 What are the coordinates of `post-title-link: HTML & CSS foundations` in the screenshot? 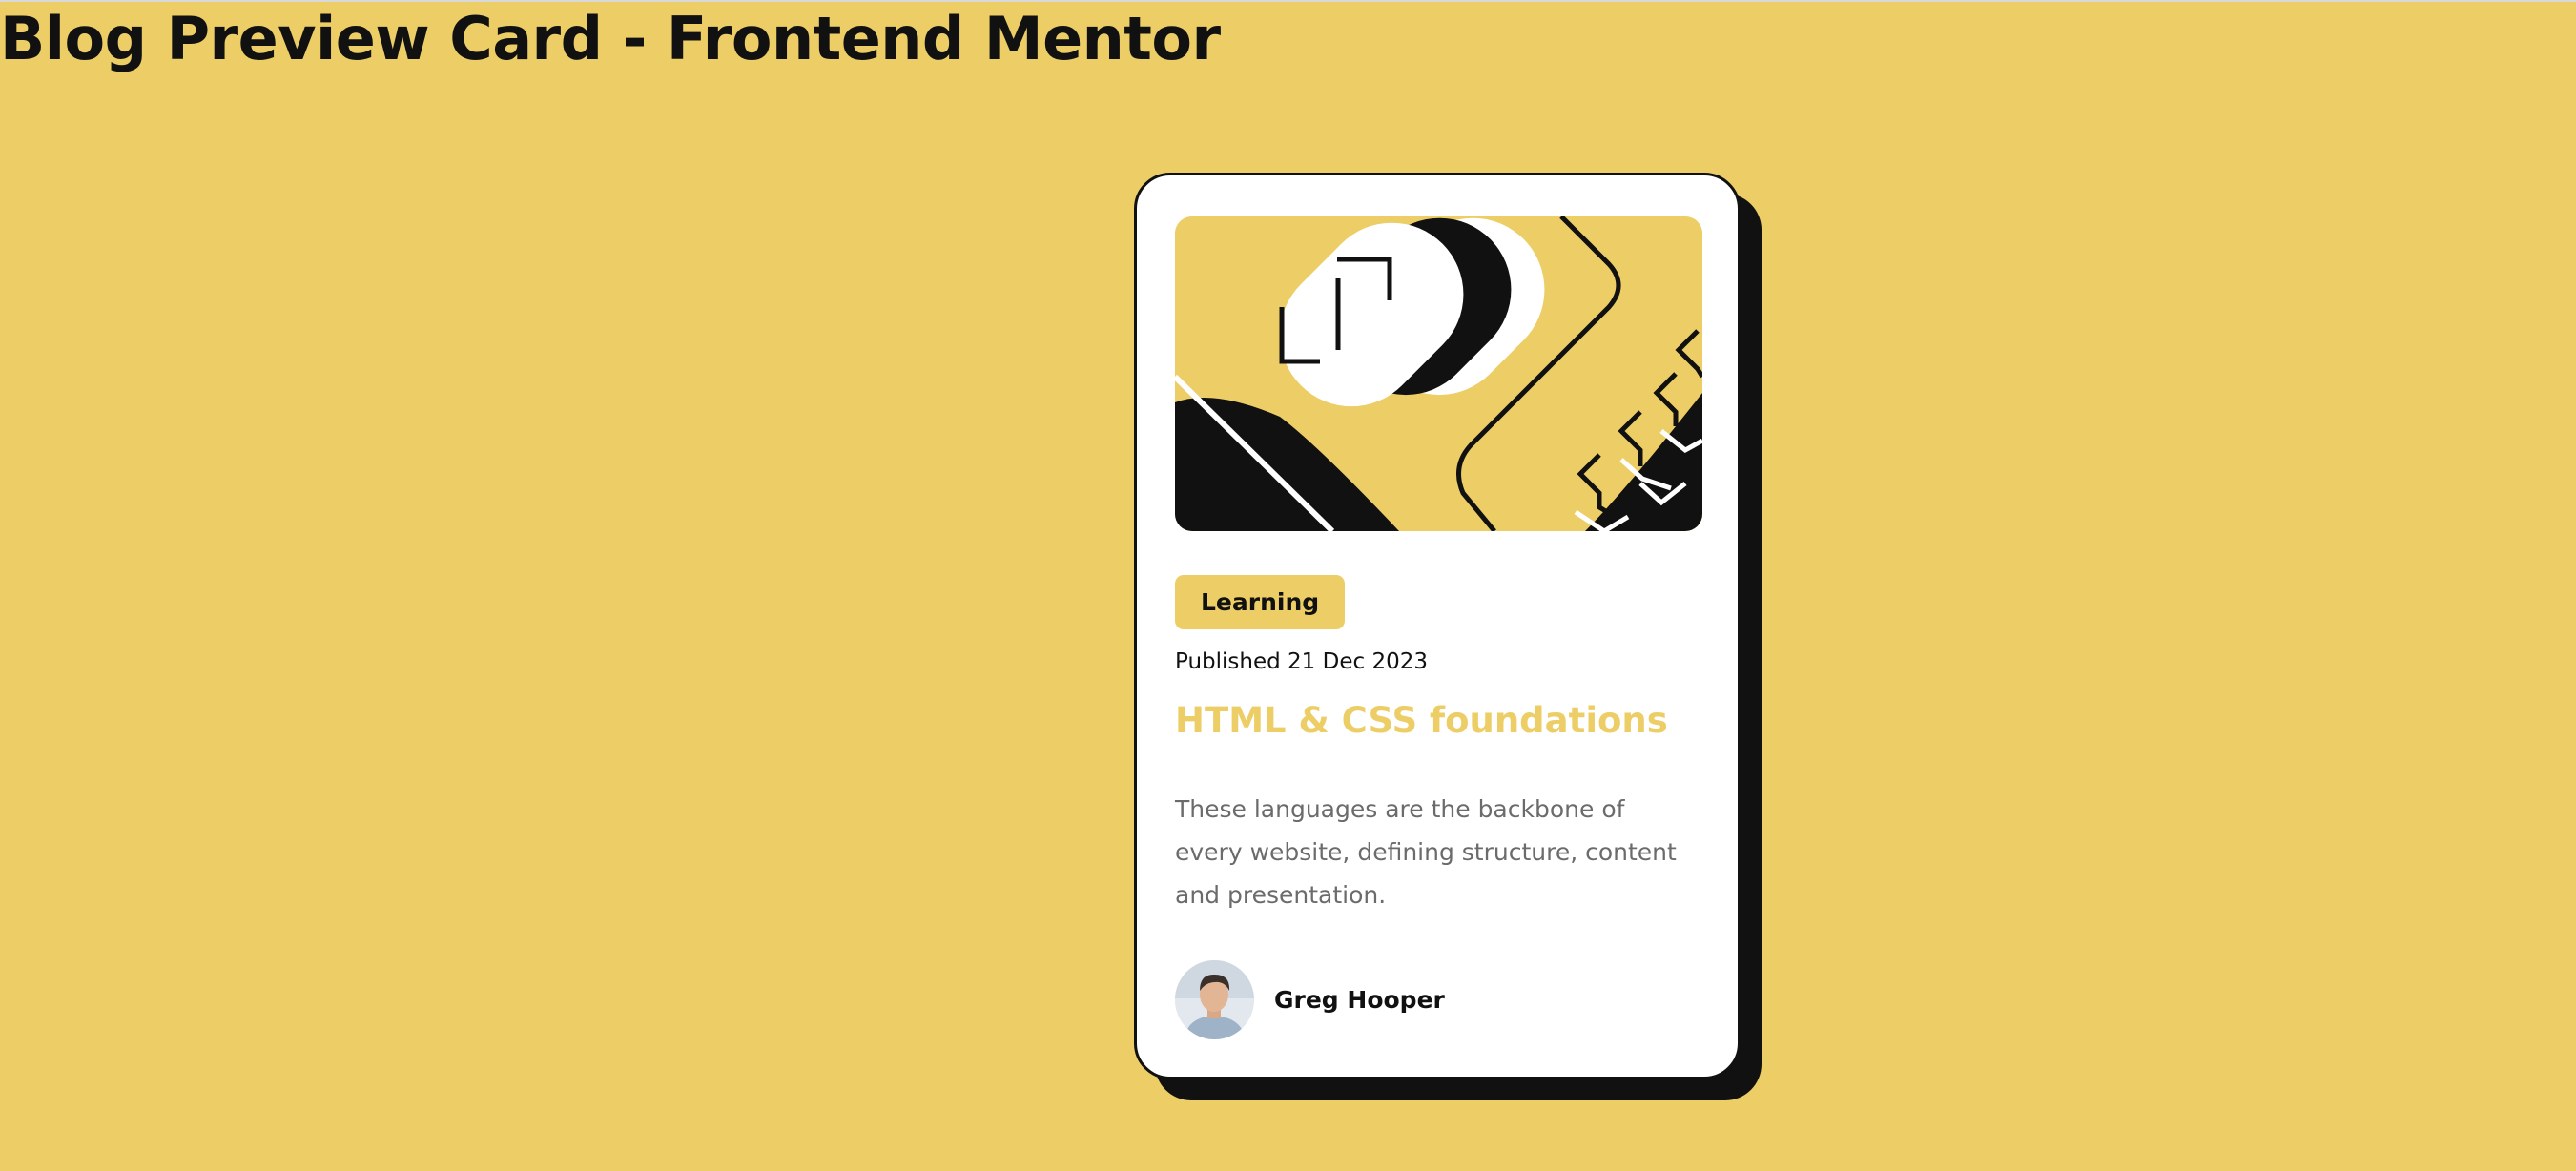 It's located at (1421, 721).